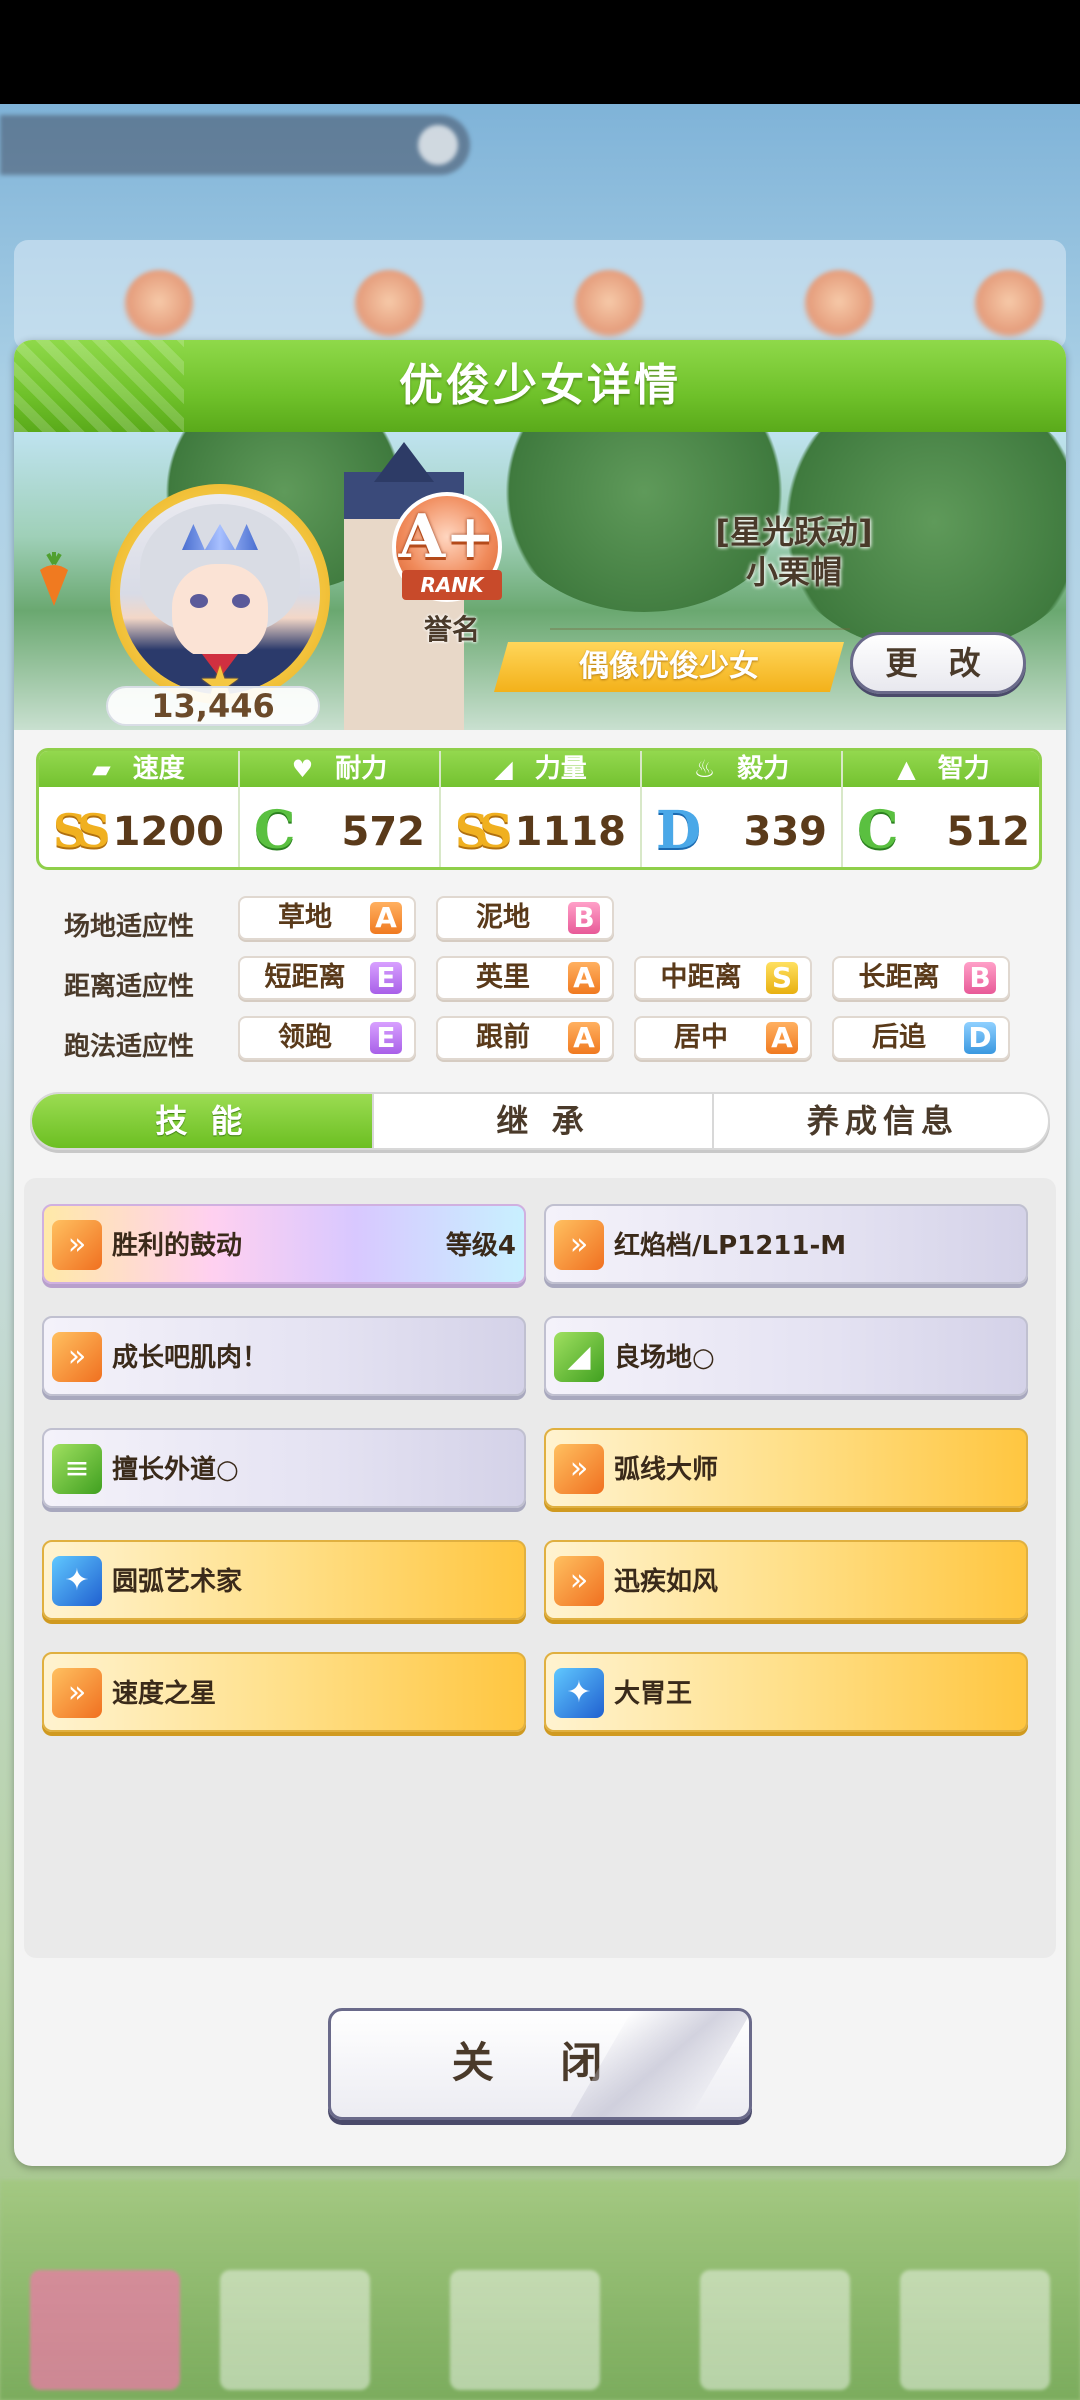 The width and height of the screenshot is (1080, 2400). Describe the element at coordinates (101, 769) in the screenshot. I see `shoe-icon: ▰` at that location.